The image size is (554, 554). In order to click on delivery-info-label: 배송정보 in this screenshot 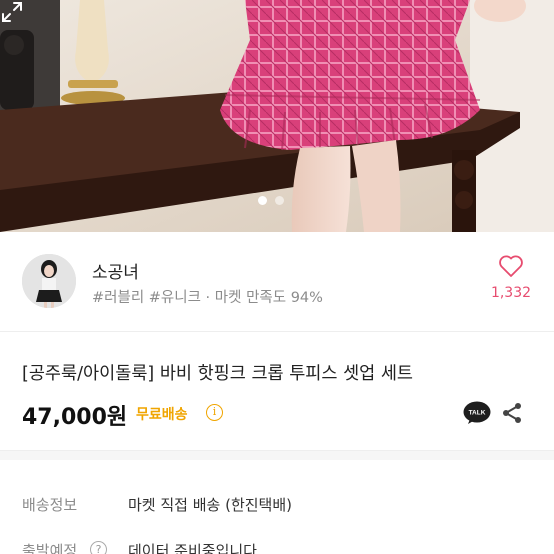, I will do `click(50, 505)`.